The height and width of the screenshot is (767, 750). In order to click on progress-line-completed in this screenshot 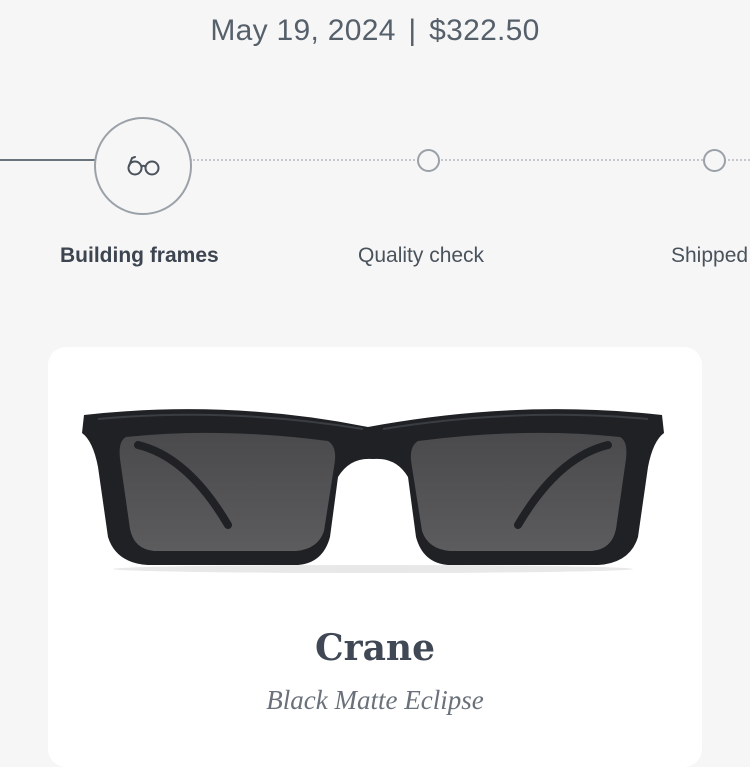, I will do `click(47, 160)`.